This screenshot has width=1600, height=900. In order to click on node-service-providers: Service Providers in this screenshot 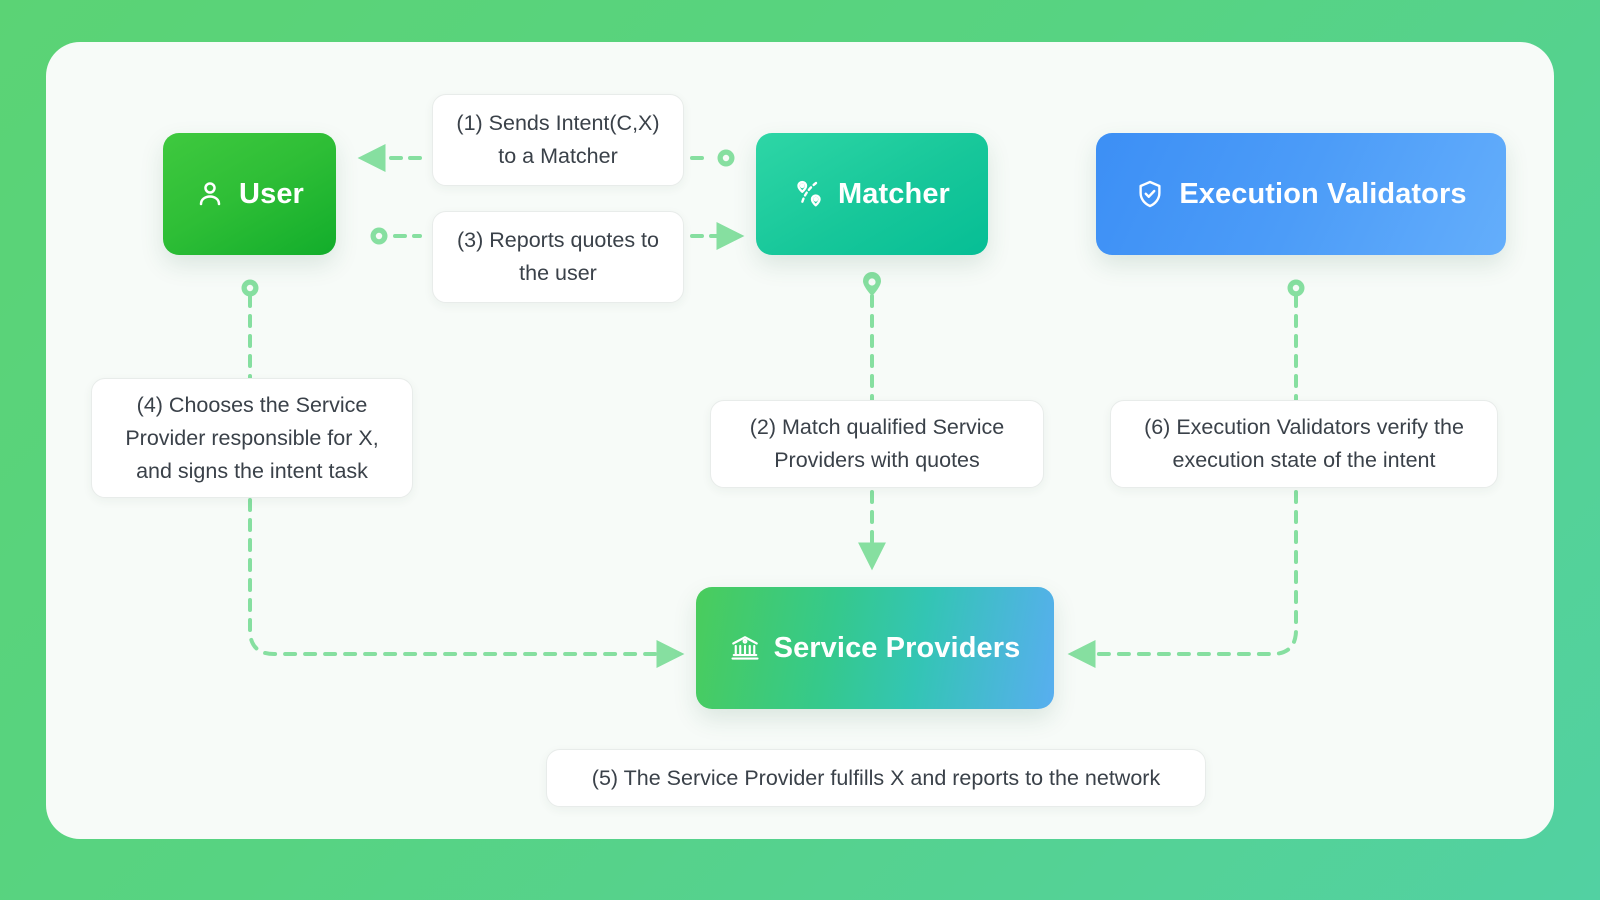, I will do `click(875, 648)`.